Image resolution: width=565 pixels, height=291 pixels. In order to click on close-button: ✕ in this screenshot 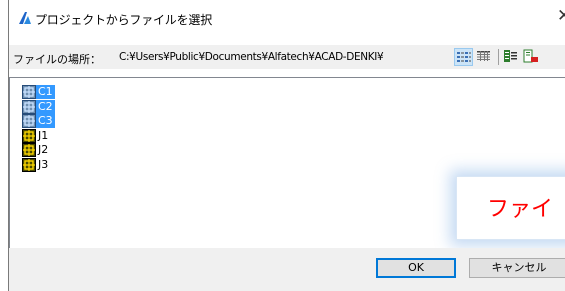, I will do `click(561, 16)`.